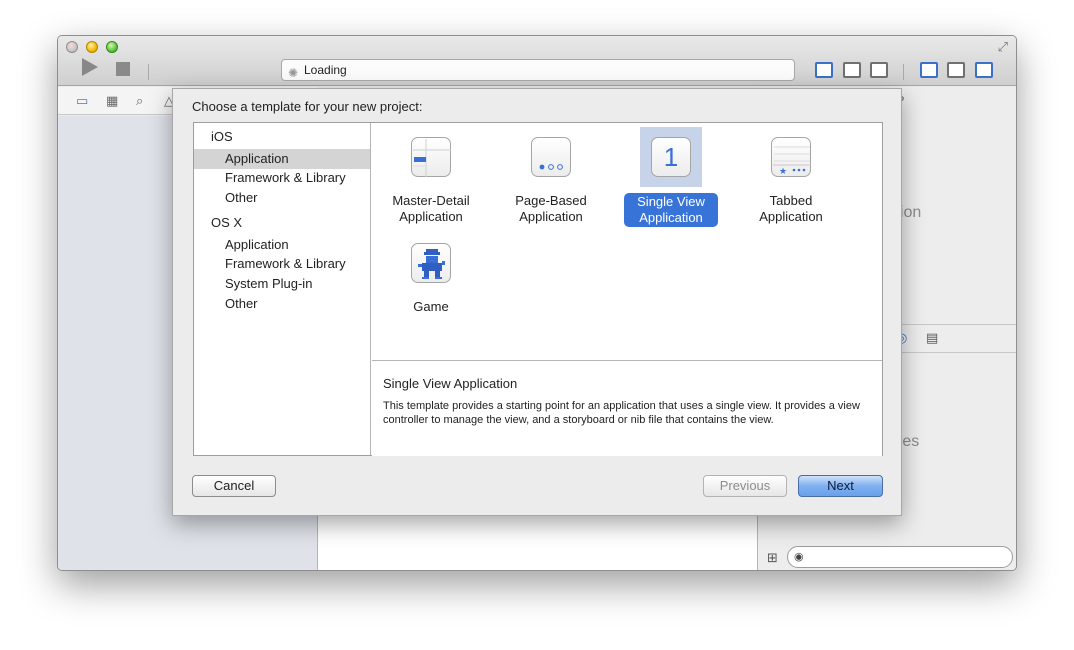 Image resolution: width=1074 pixels, height=650 pixels. What do you see at coordinates (900, 557) in the screenshot?
I see `library-filter-input: ◉` at bounding box center [900, 557].